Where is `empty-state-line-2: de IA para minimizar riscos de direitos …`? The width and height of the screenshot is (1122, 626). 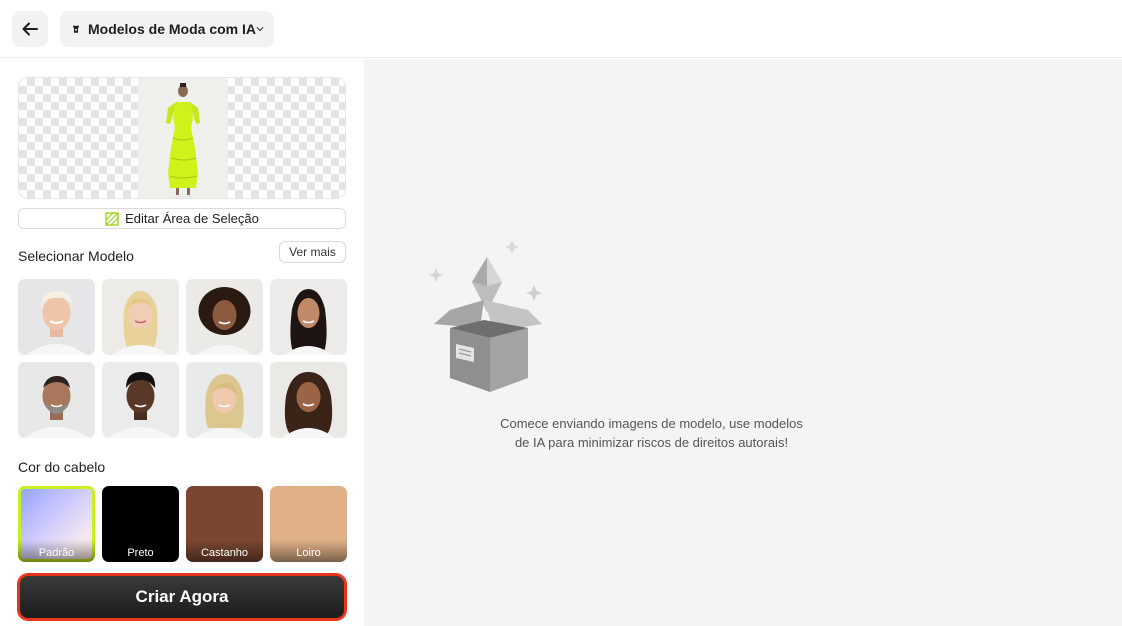
empty-state-line-2: de IA para minimizar riscos de direitos … is located at coordinates (651, 442).